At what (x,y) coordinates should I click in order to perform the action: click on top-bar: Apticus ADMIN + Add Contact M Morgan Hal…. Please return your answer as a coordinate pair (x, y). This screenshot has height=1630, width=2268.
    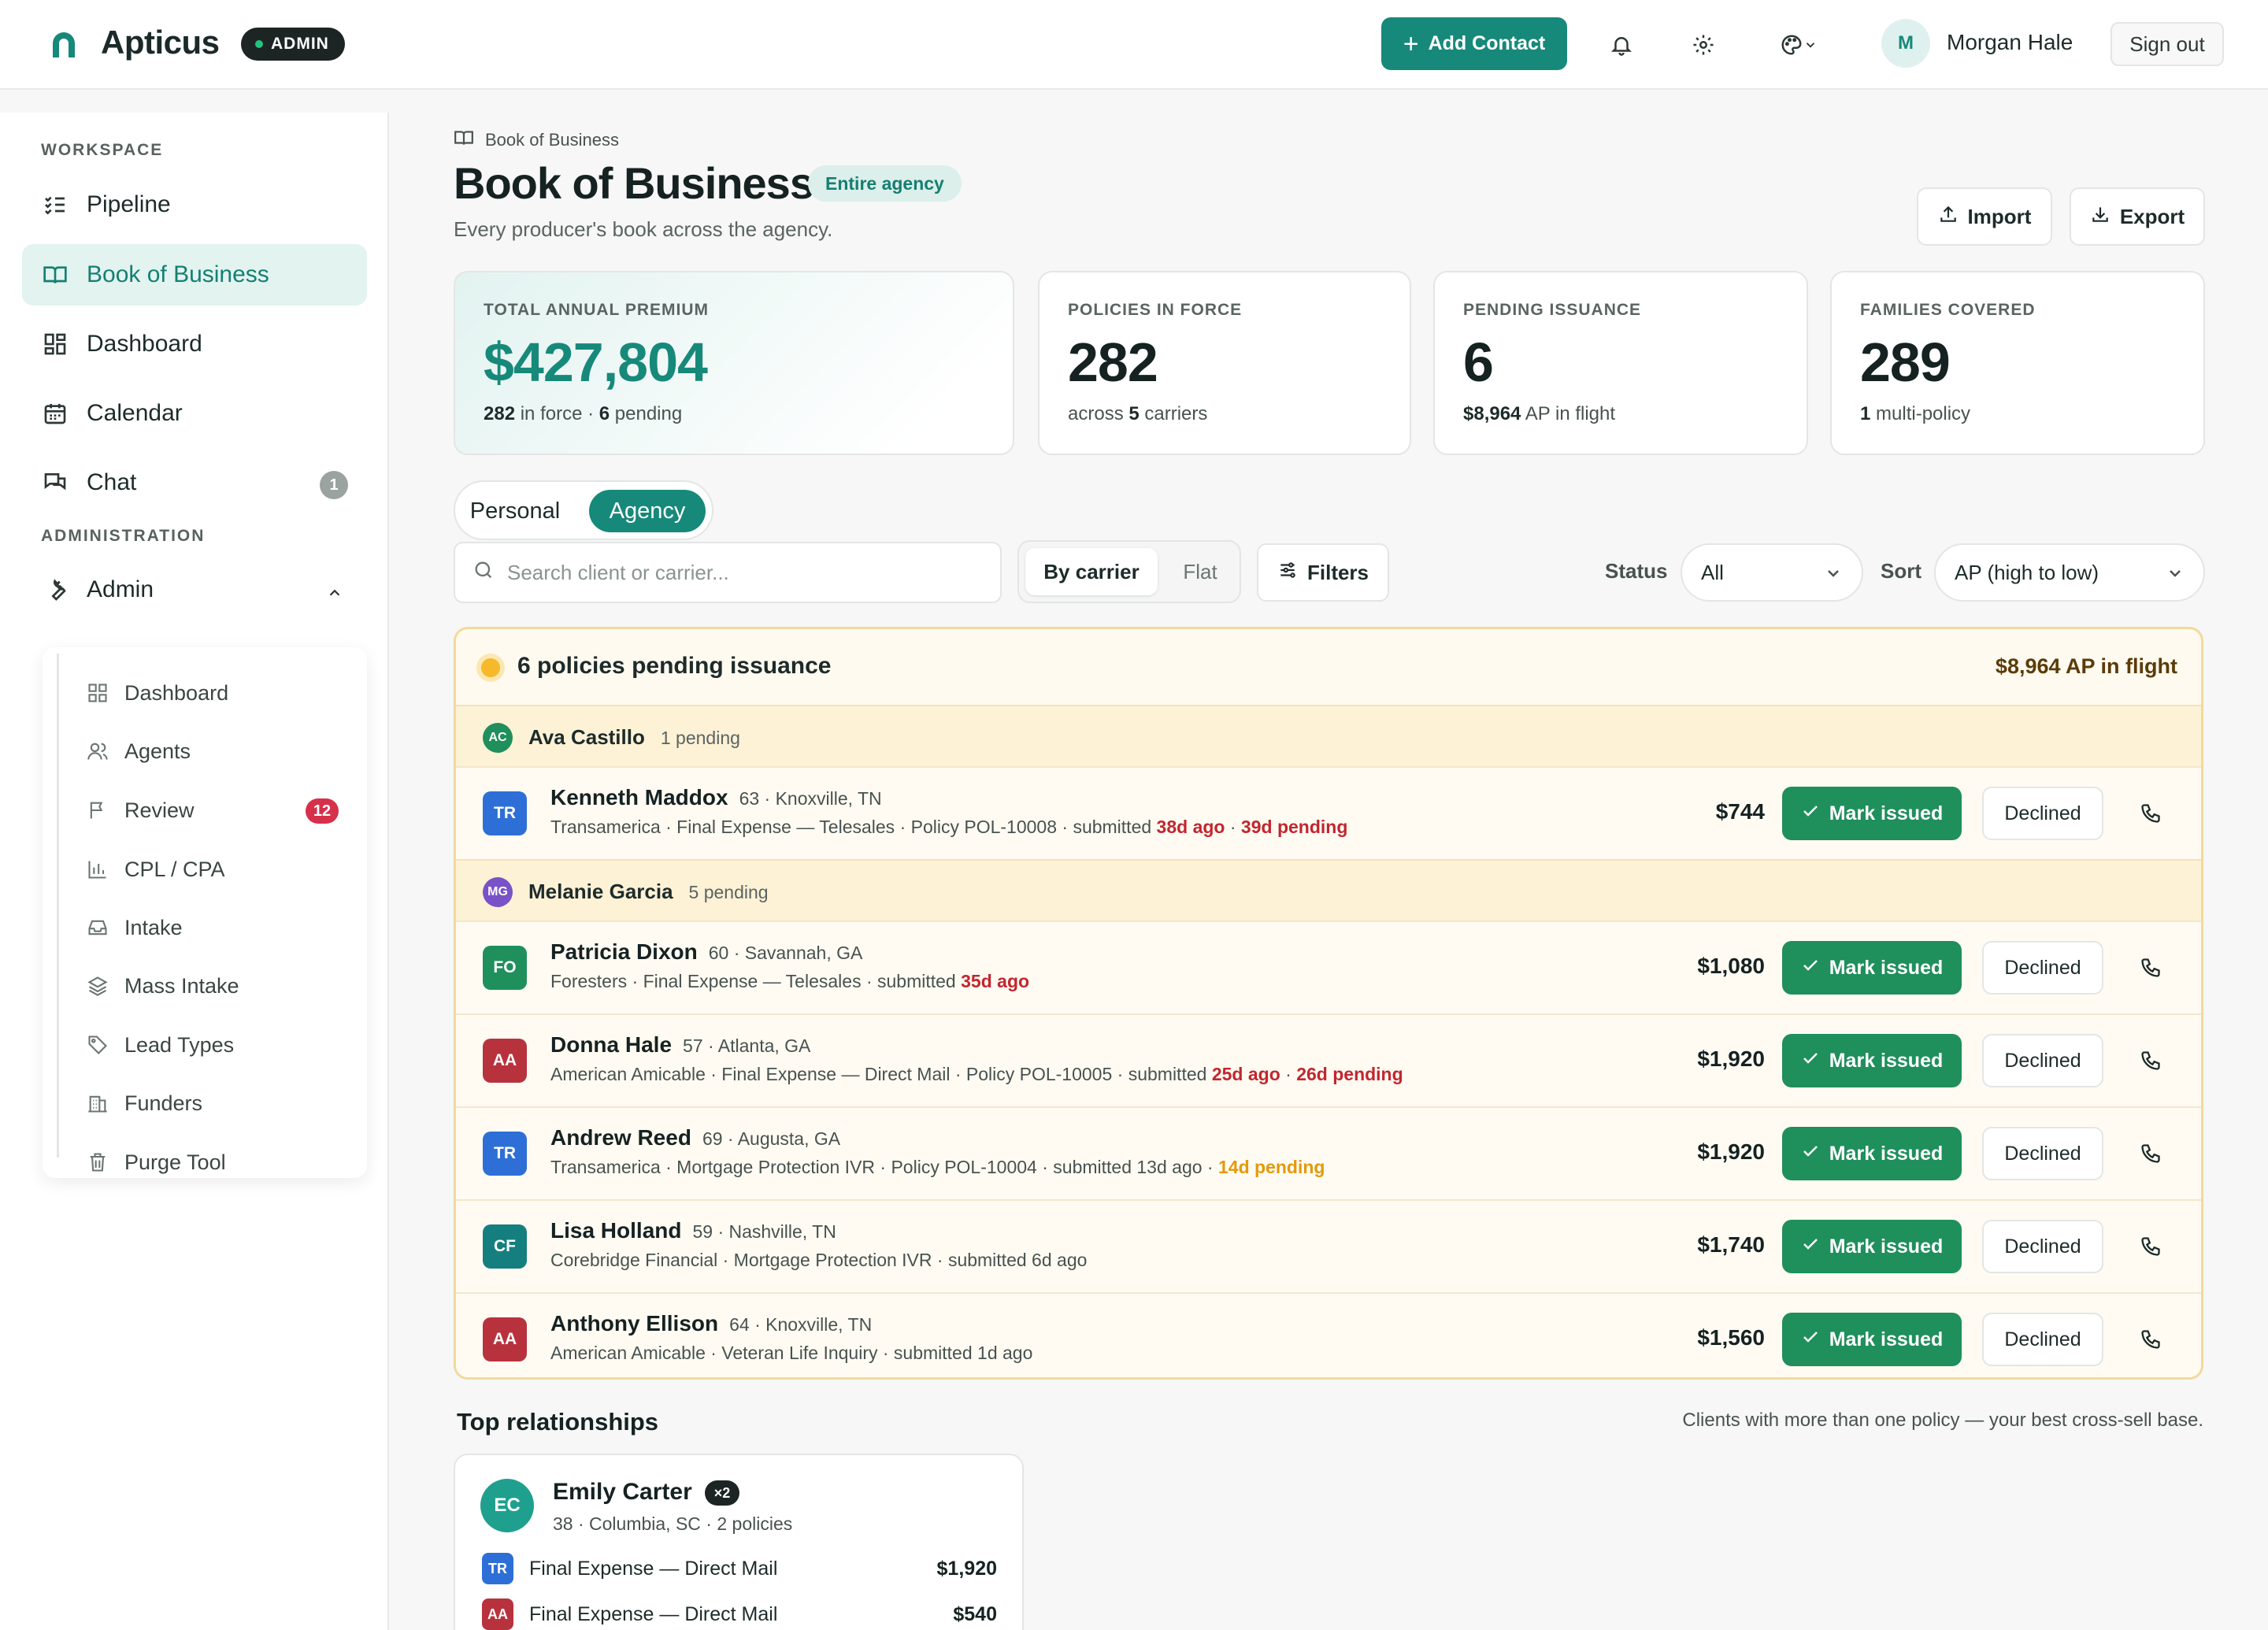
    Looking at the image, I should click on (1134, 45).